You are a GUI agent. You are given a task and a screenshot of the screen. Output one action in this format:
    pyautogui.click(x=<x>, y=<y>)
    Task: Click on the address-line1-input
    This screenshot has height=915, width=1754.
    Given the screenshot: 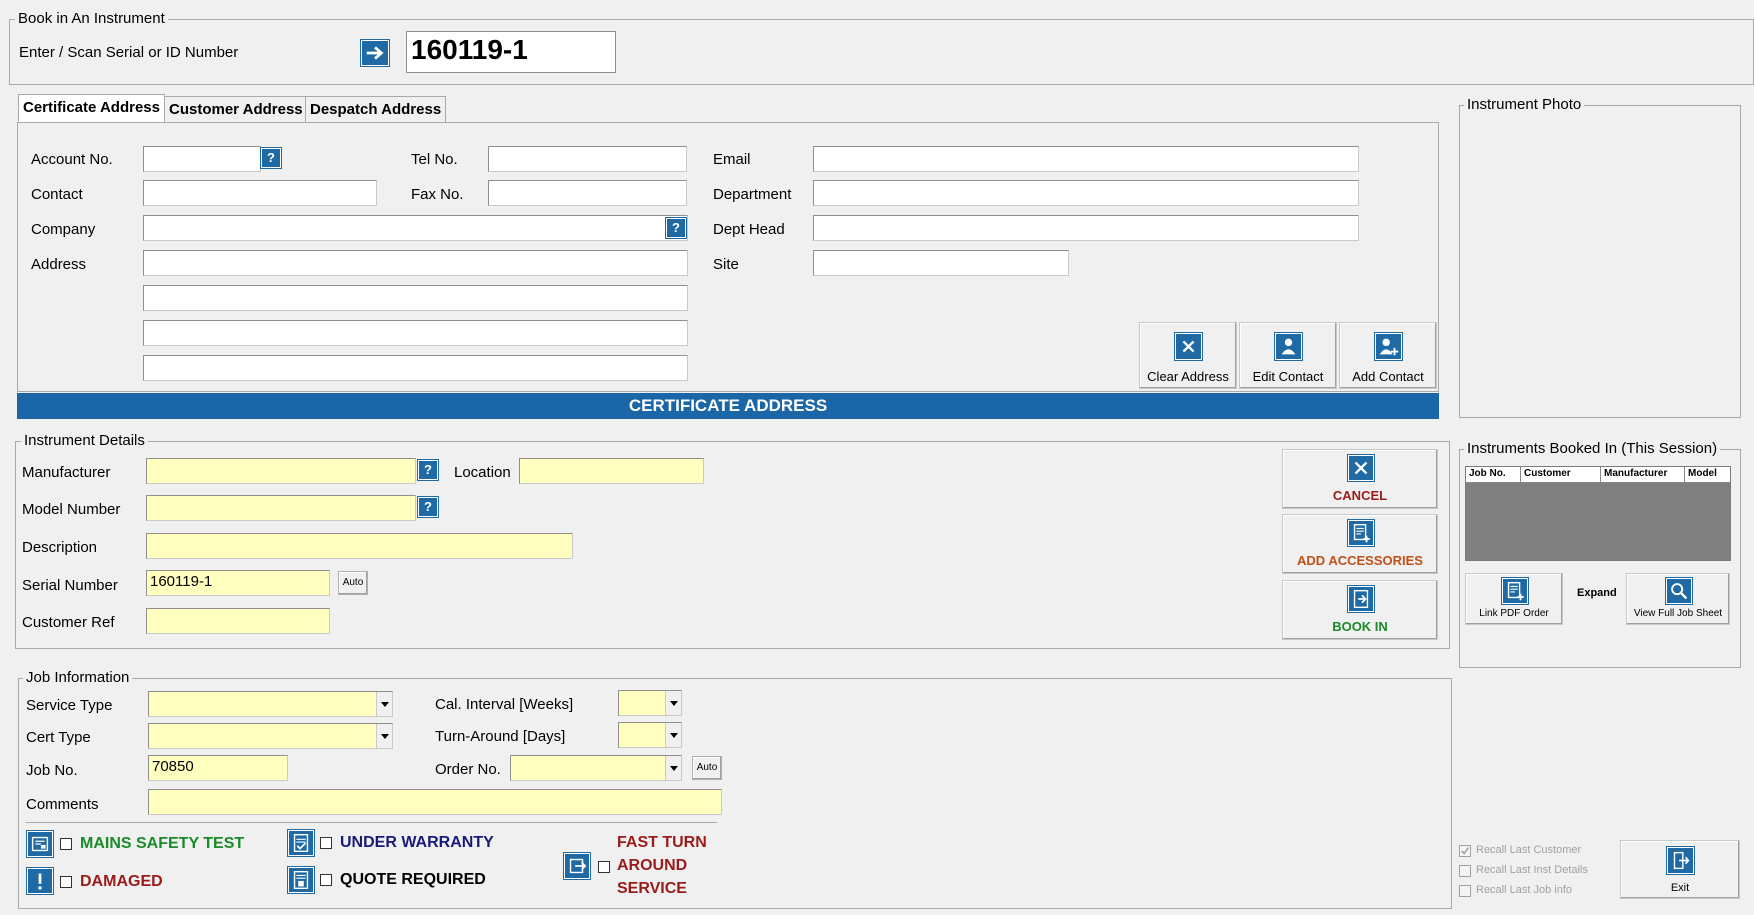 What is the action you would take?
    pyautogui.click(x=415, y=263)
    